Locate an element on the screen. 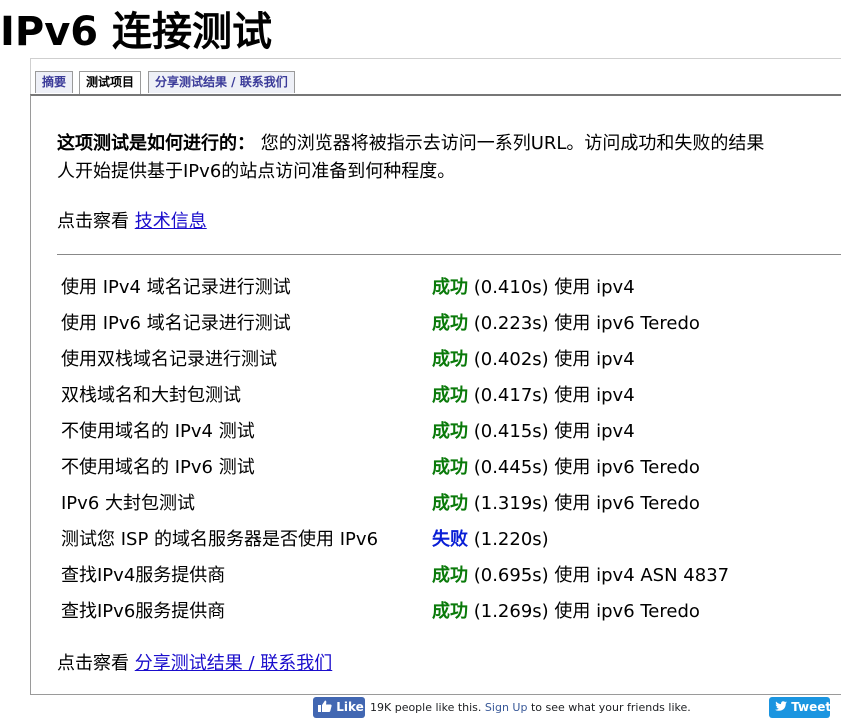  share-prefix: 点击察看 is located at coordinates (96, 663).